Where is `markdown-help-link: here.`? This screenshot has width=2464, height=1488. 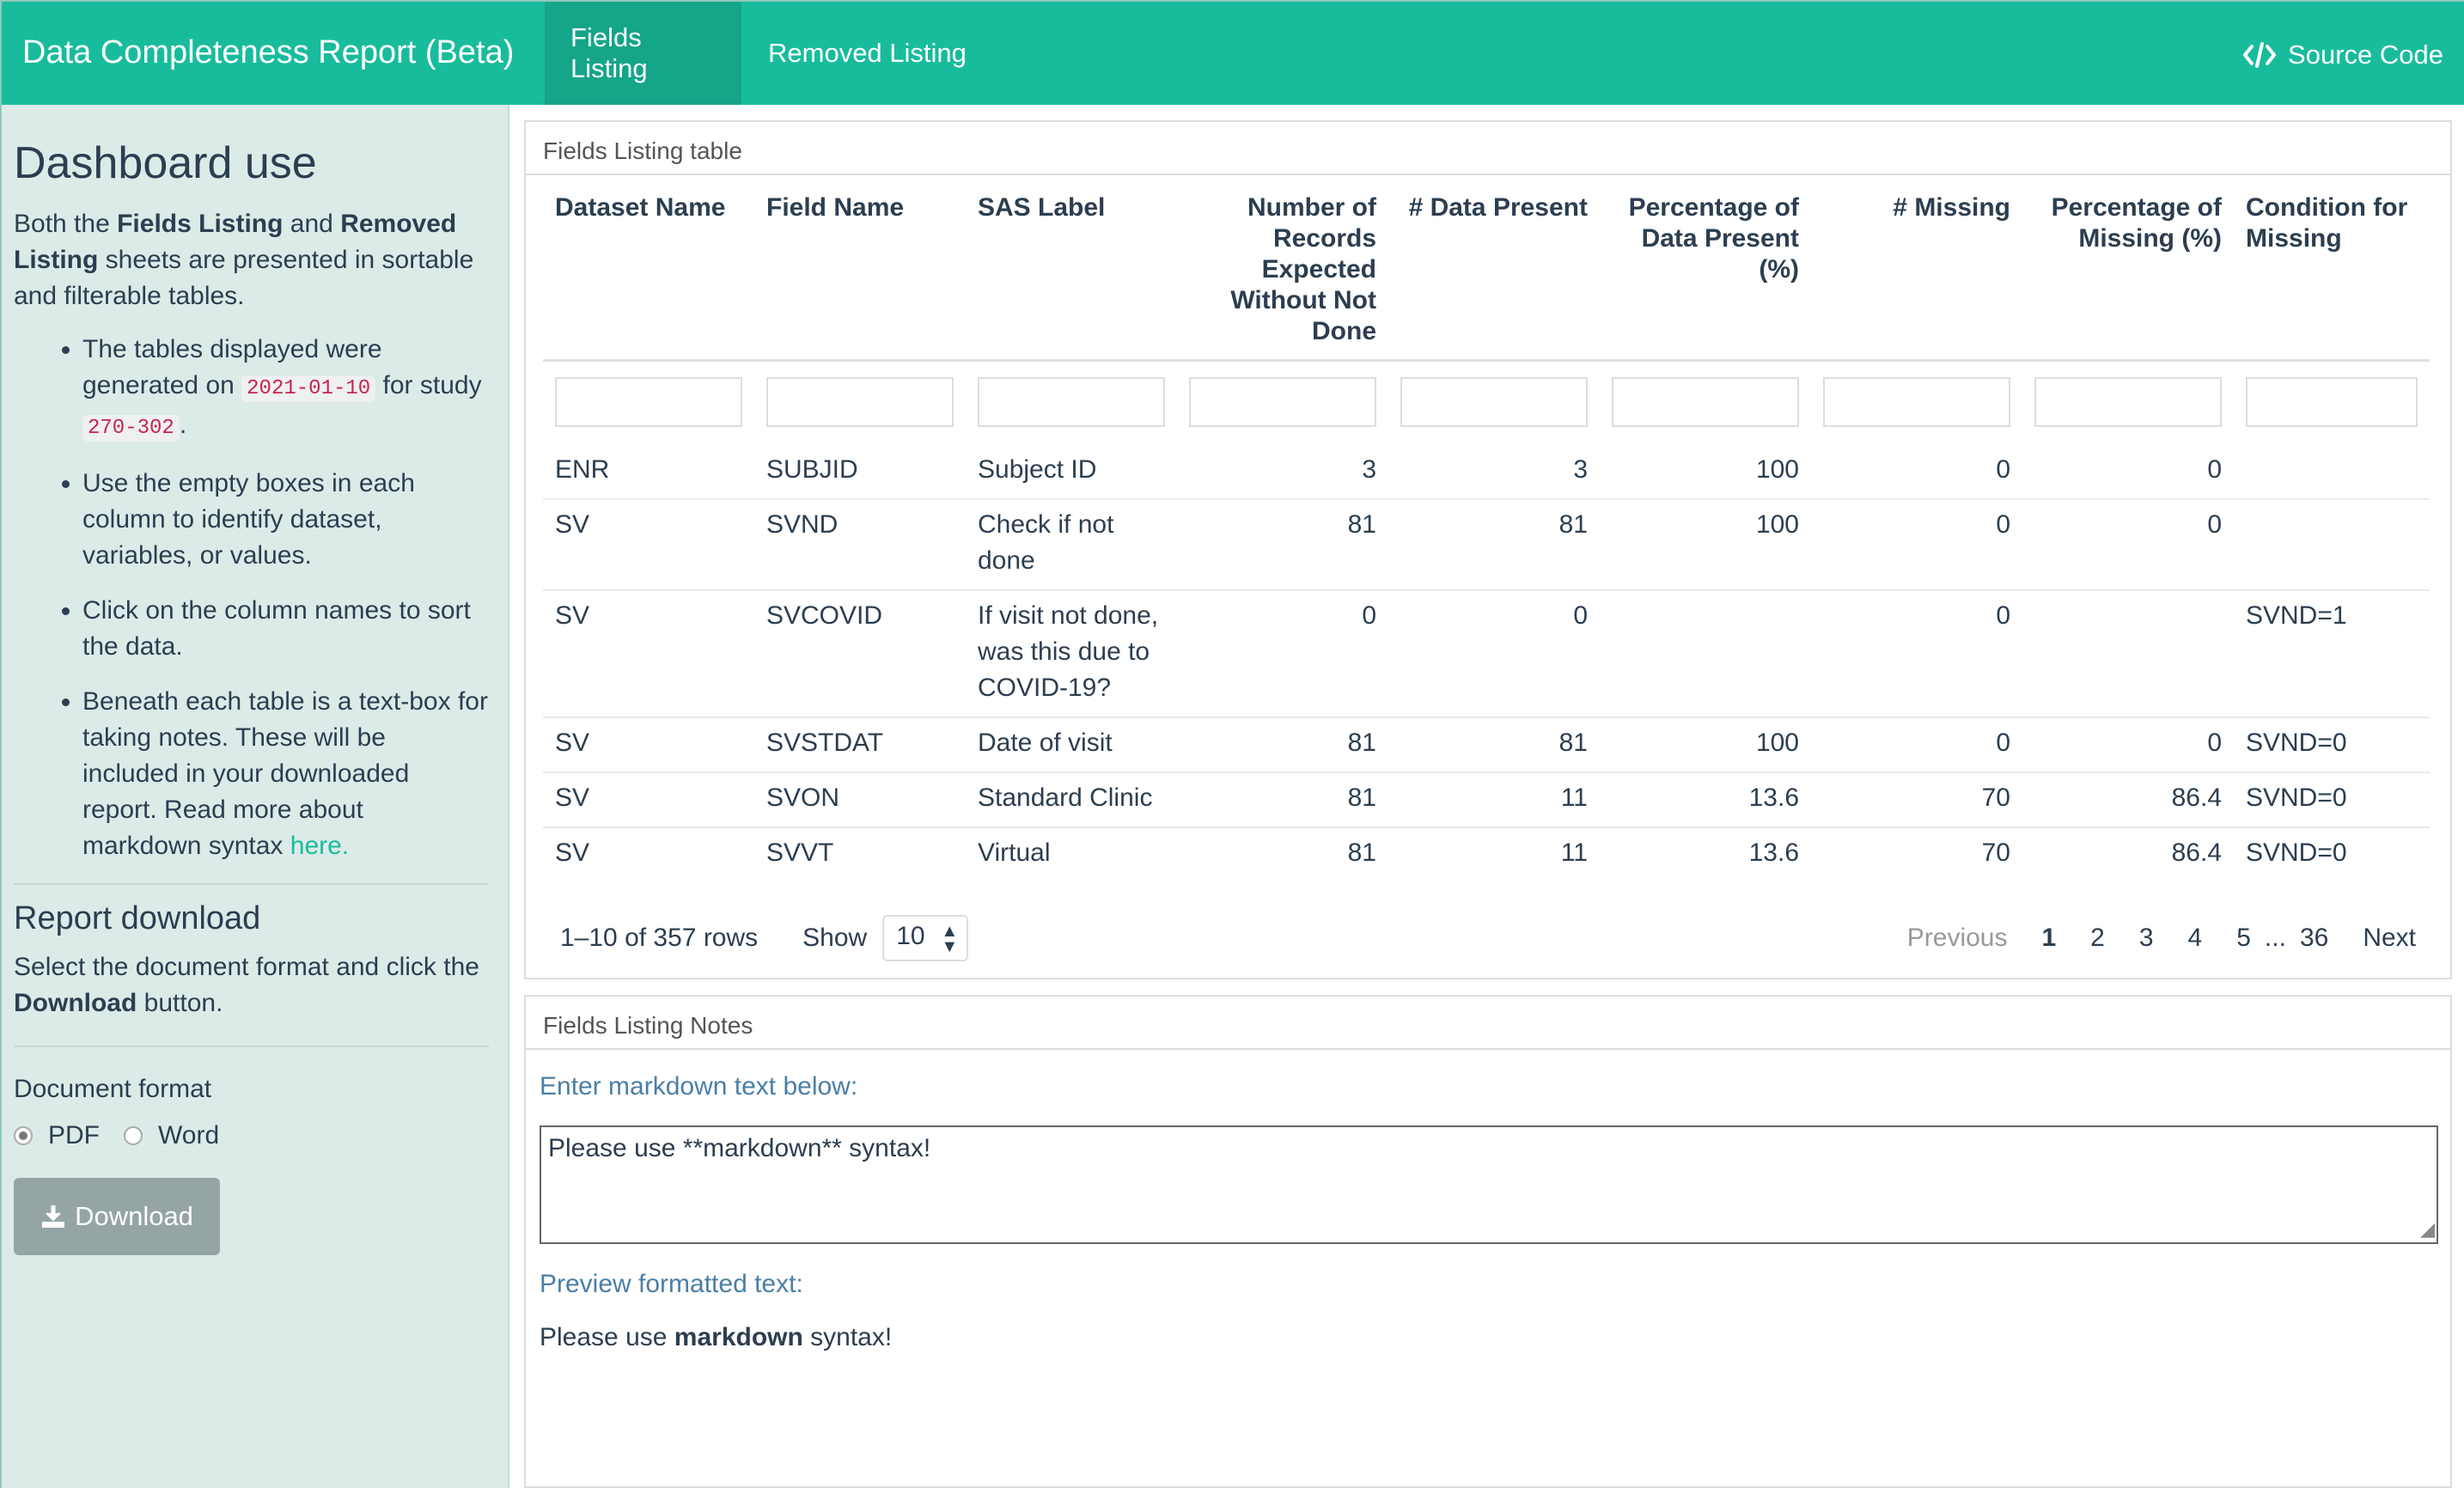 markdown-help-link: here. is located at coordinates (319, 846).